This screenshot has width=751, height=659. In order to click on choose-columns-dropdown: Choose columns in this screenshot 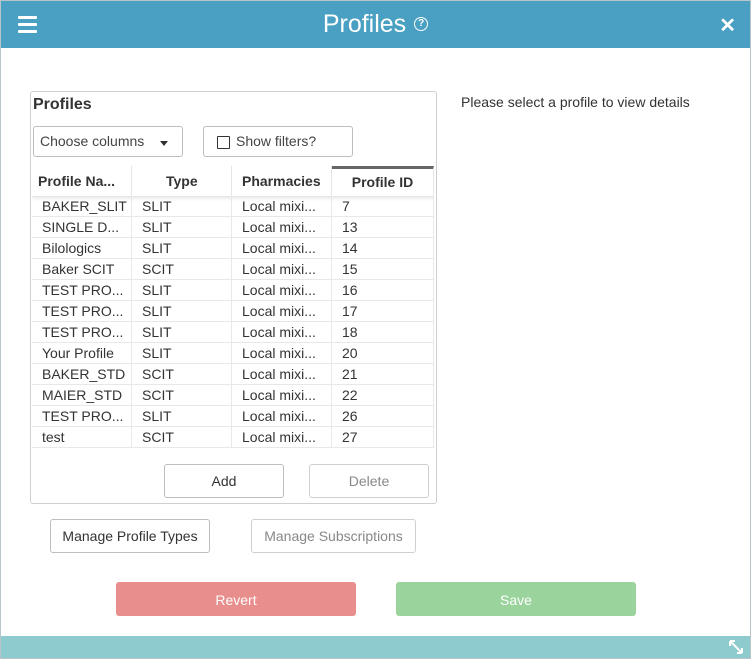, I will do `click(108, 141)`.